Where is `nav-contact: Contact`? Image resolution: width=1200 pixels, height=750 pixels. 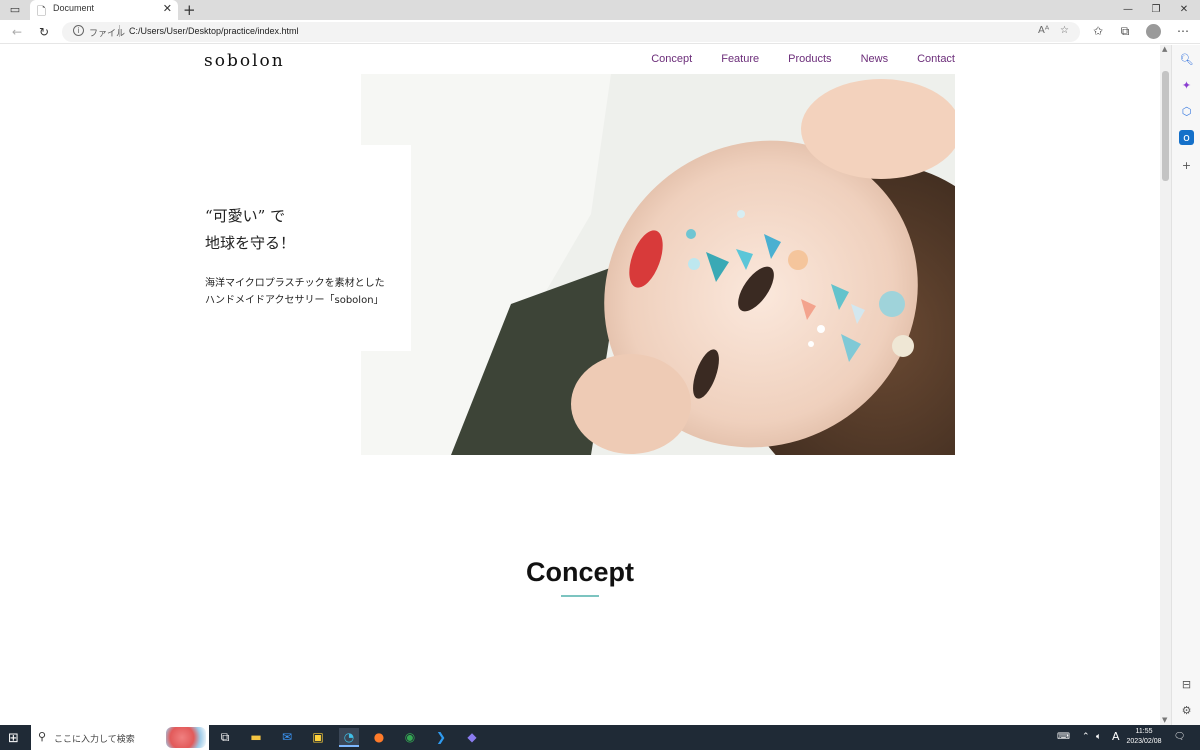
nav-contact: Contact is located at coordinates (936, 59).